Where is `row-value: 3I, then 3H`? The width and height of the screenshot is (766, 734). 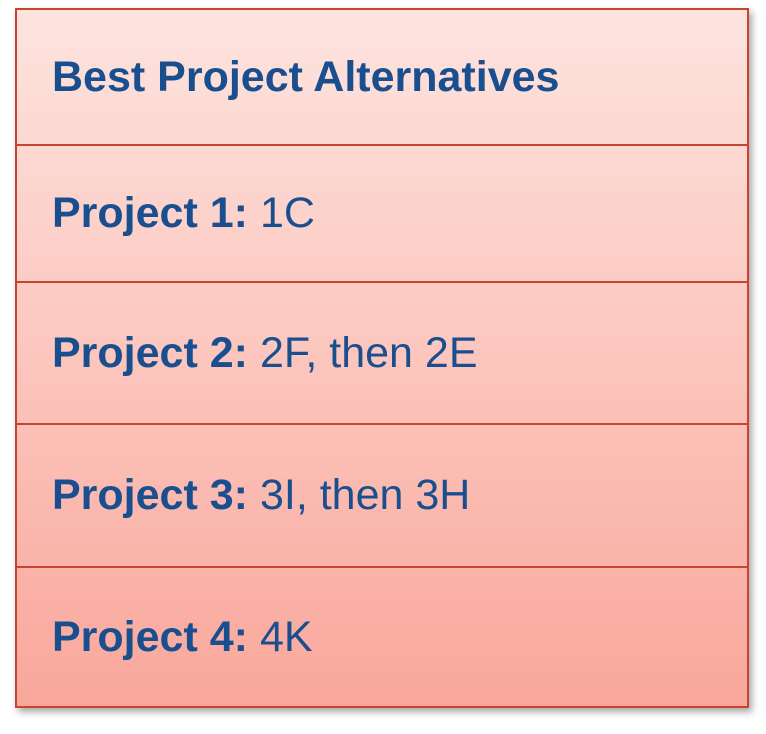
row-value: 3I, then 3H is located at coordinates (365, 495).